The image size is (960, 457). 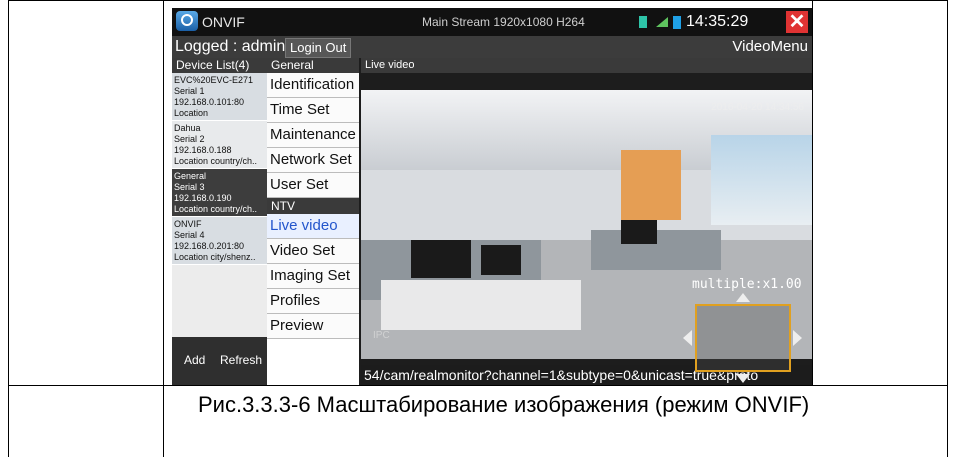 I want to click on ptz-zoom-frame, so click(x=743, y=338).